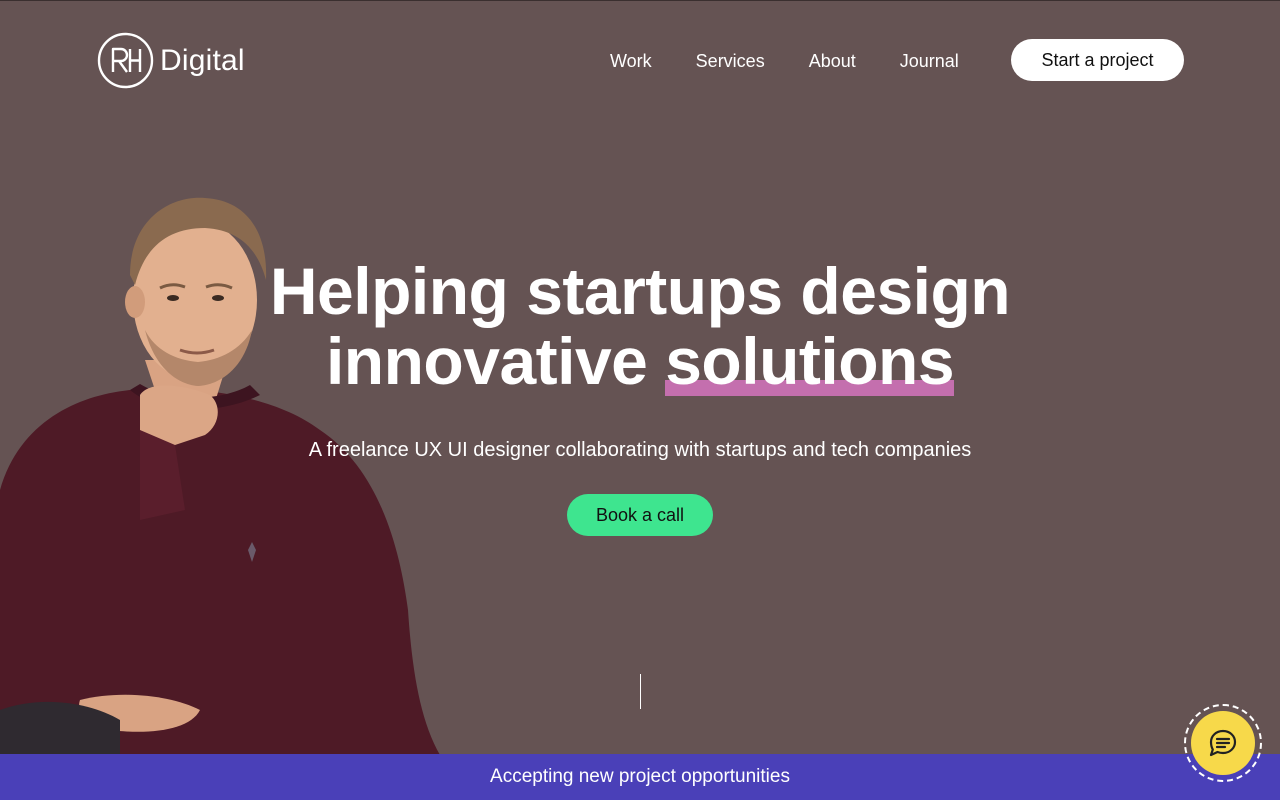 The image size is (1280, 800). What do you see at coordinates (631, 61) in the screenshot?
I see `nav-work: Work` at bounding box center [631, 61].